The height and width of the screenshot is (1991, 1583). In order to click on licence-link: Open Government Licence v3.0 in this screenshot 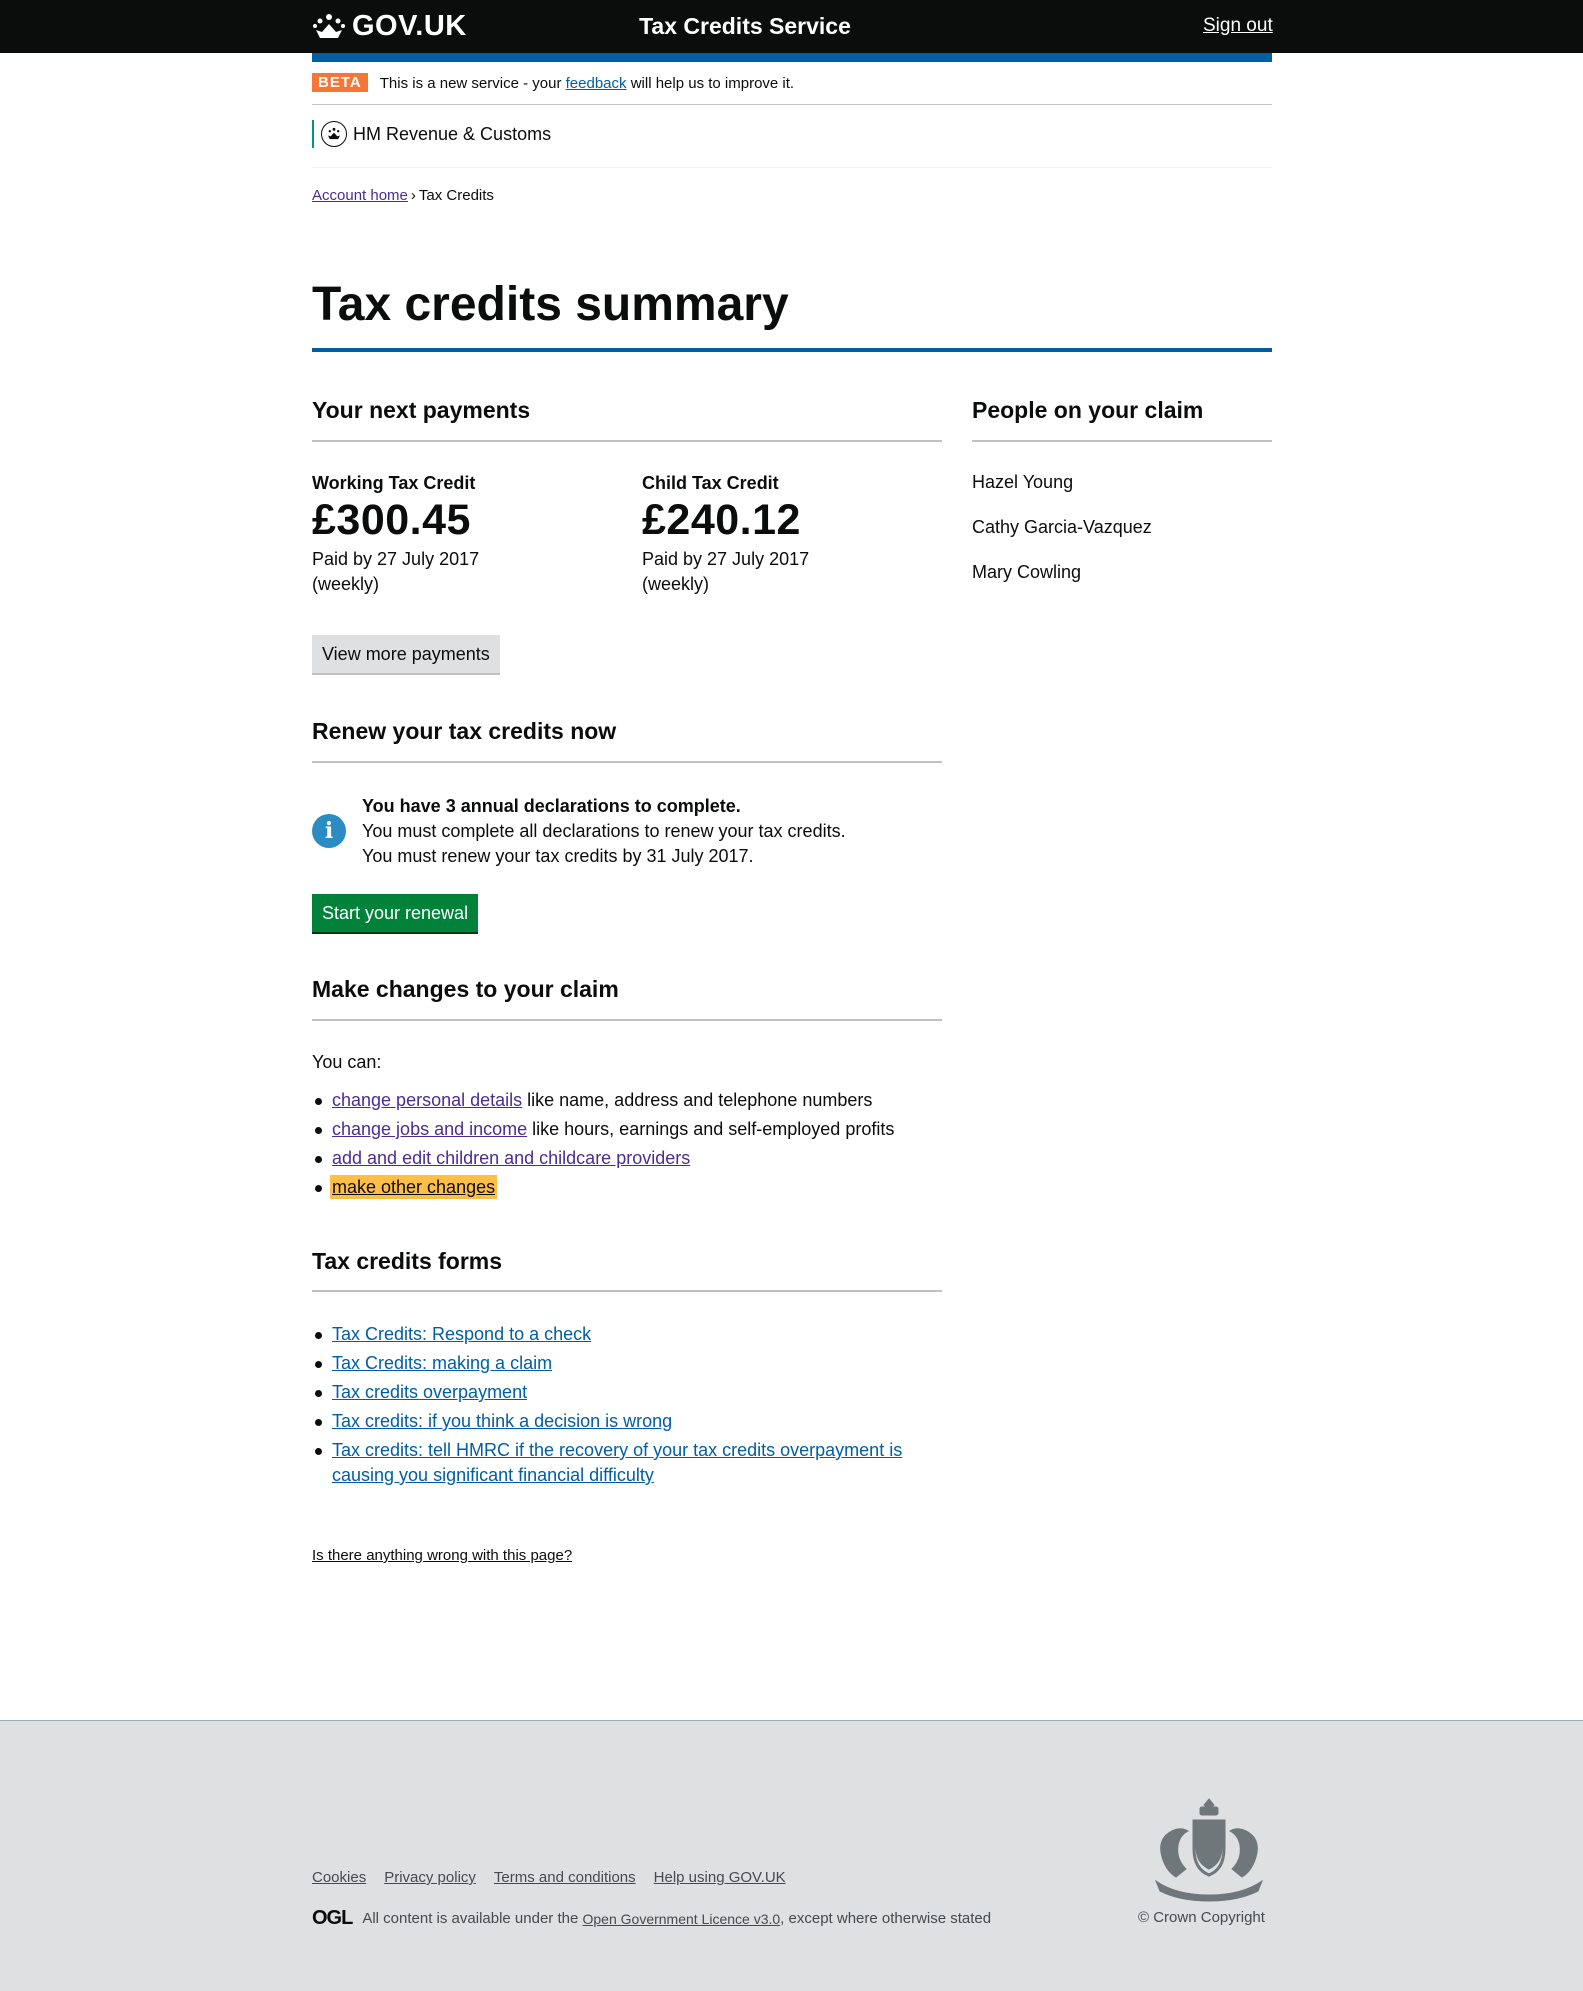, I will do `click(682, 1919)`.